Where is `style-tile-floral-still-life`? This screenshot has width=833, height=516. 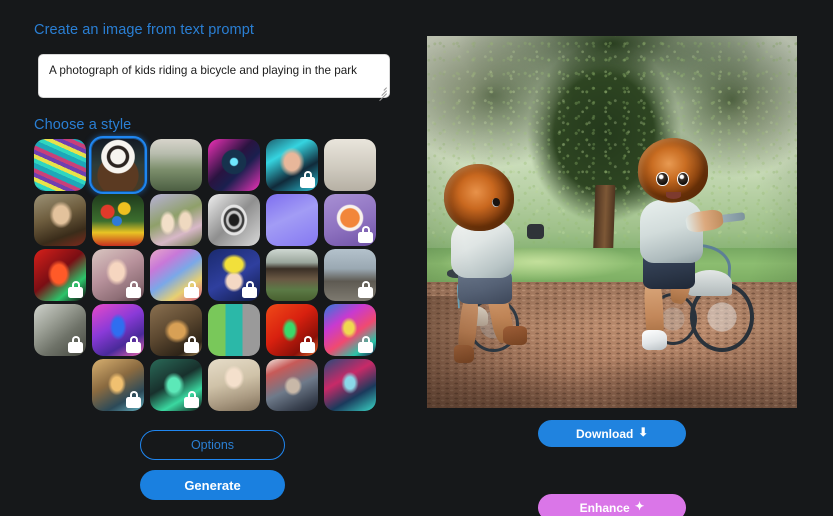
style-tile-floral-still-life is located at coordinates (118, 220).